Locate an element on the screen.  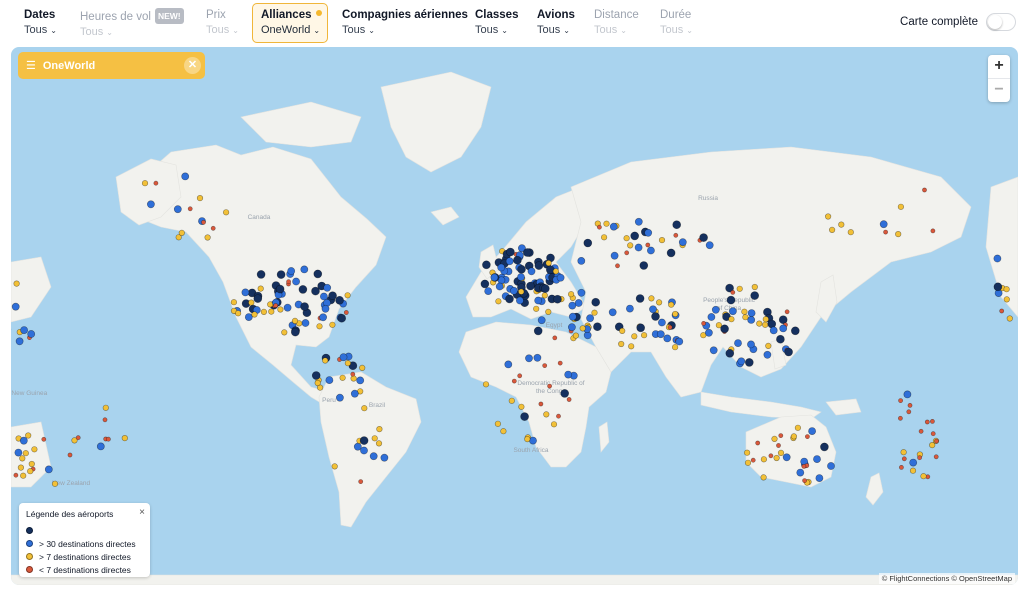
zoom-in-button: + is located at coordinates (999, 66).